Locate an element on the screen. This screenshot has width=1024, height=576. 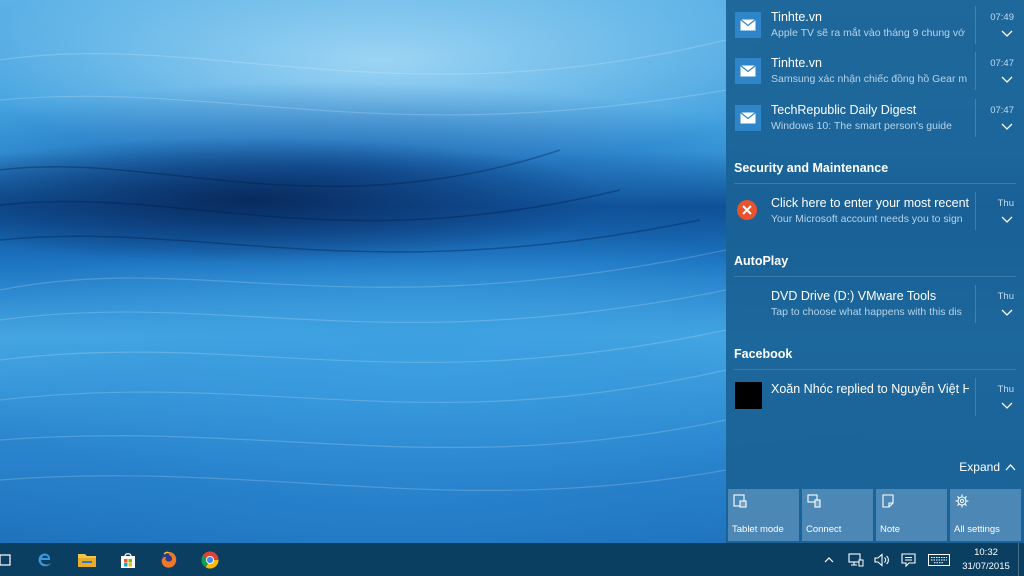
avatar is located at coordinates (748, 395).